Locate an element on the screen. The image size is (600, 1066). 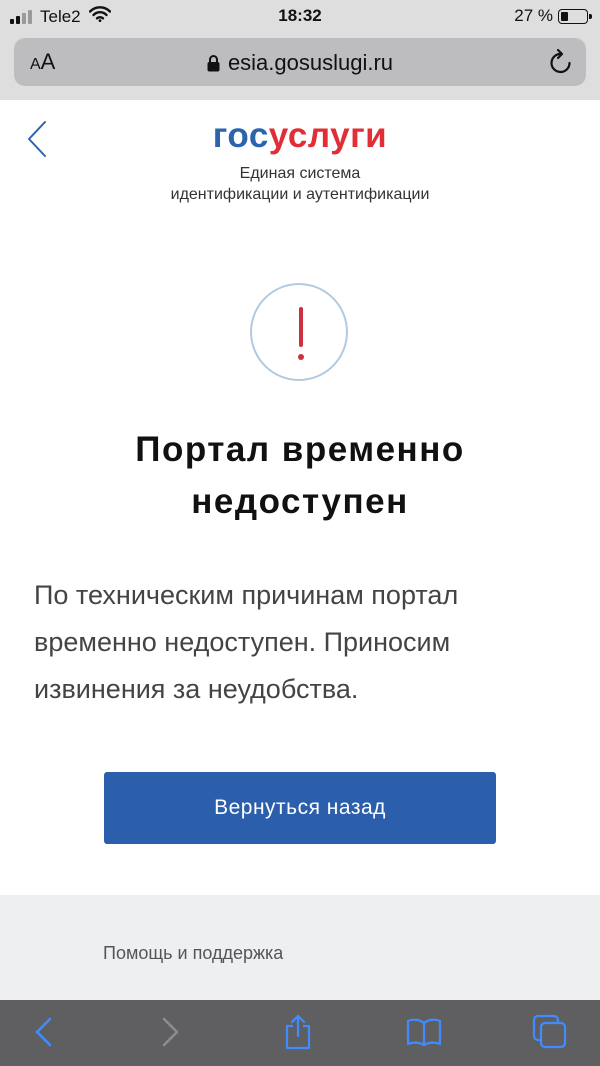
browser-toolbar is located at coordinates (300, 1033).